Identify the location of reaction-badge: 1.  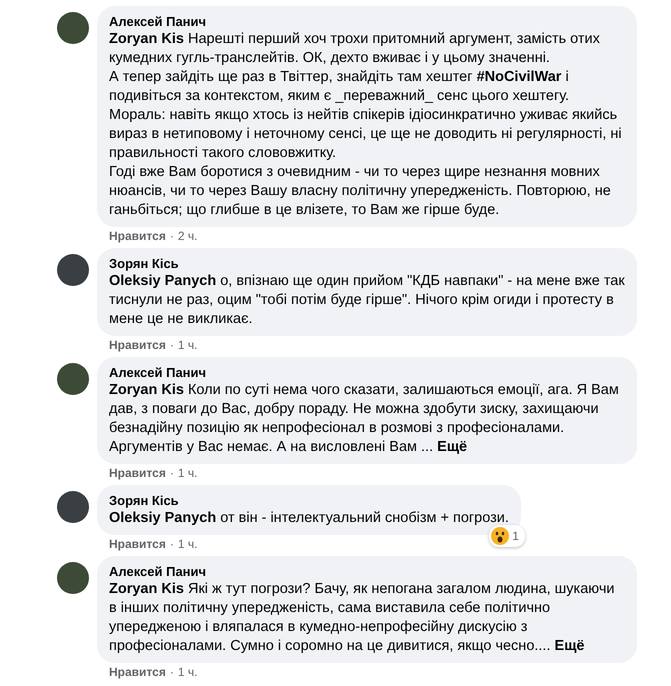
(507, 536).